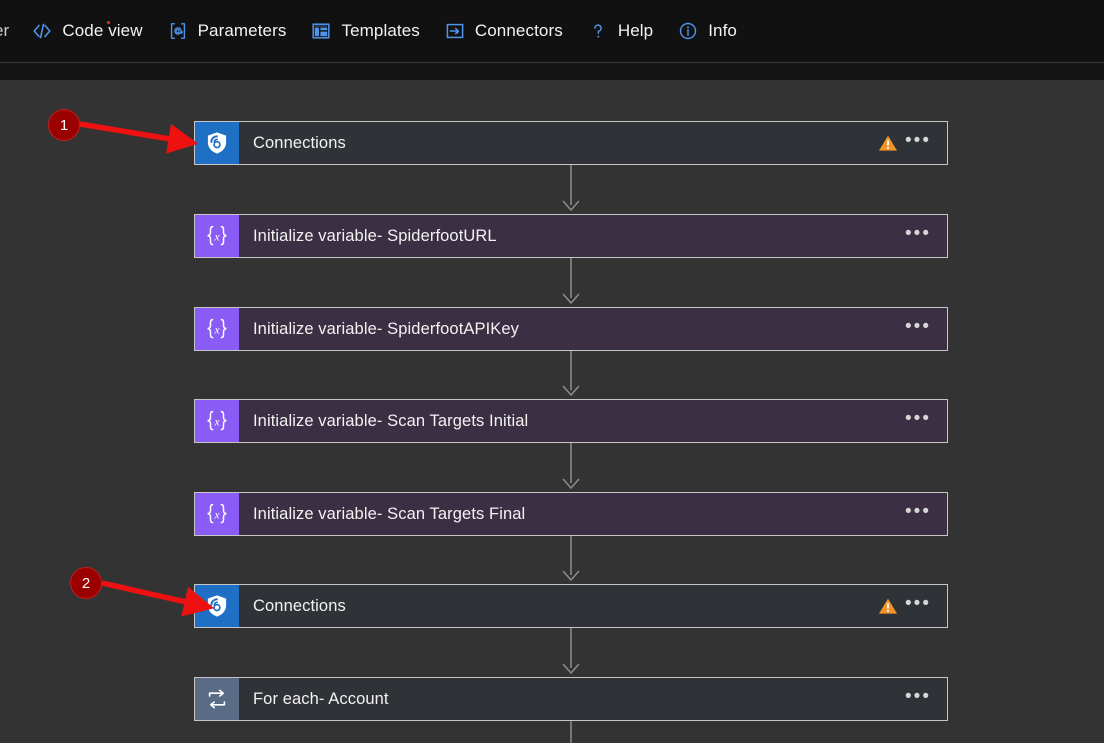  What do you see at coordinates (389, 513) in the screenshot?
I see `node-title: Initialize variable- Scan Targets Final` at bounding box center [389, 513].